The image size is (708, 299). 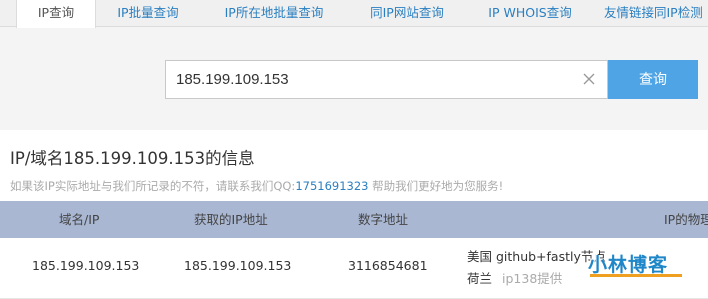 What do you see at coordinates (388, 265) in the screenshot?
I see `cell-numeric-address: 3116854681` at bounding box center [388, 265].